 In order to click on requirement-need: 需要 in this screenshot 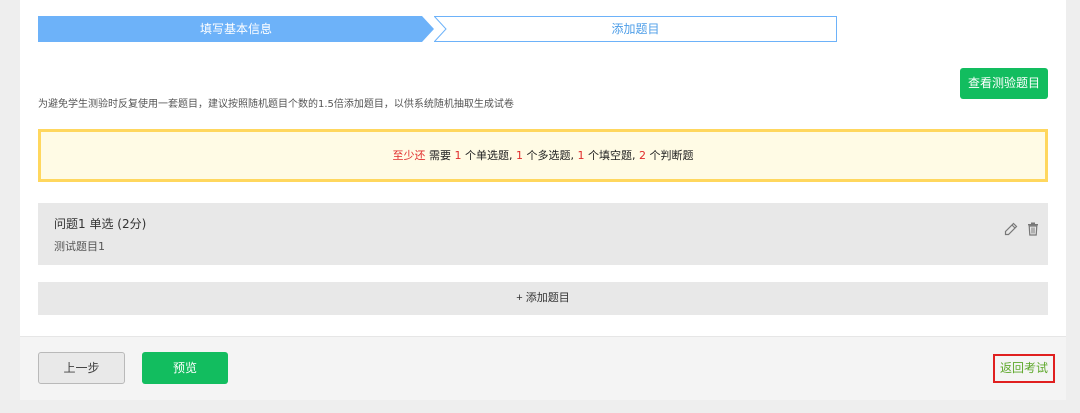, I will do `click(440, 155)`.